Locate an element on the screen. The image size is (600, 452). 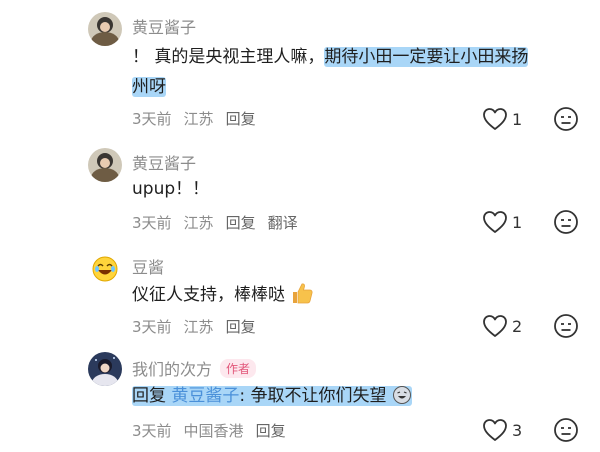
comment-meta: 3天前 江苏 回复 翻译 is located at coordinates (221, 222).